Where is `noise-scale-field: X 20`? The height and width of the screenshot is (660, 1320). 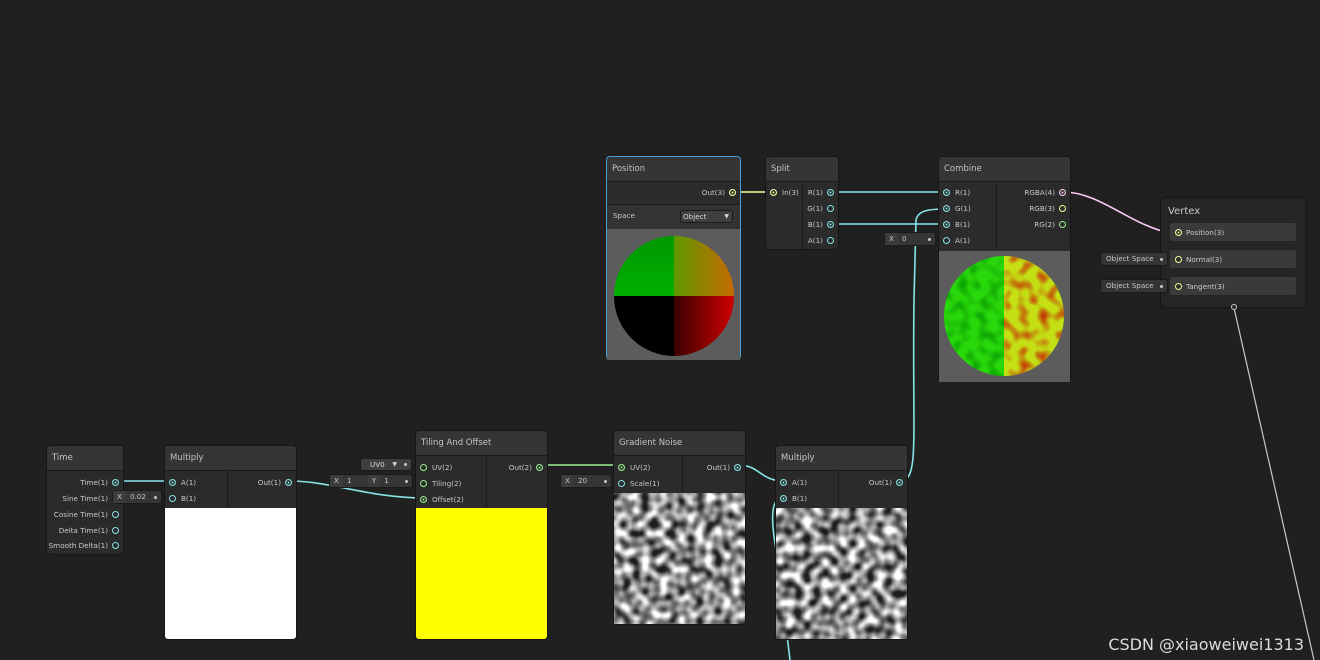 noise-scale-field: X 20 is located at coordinates (586, 481).